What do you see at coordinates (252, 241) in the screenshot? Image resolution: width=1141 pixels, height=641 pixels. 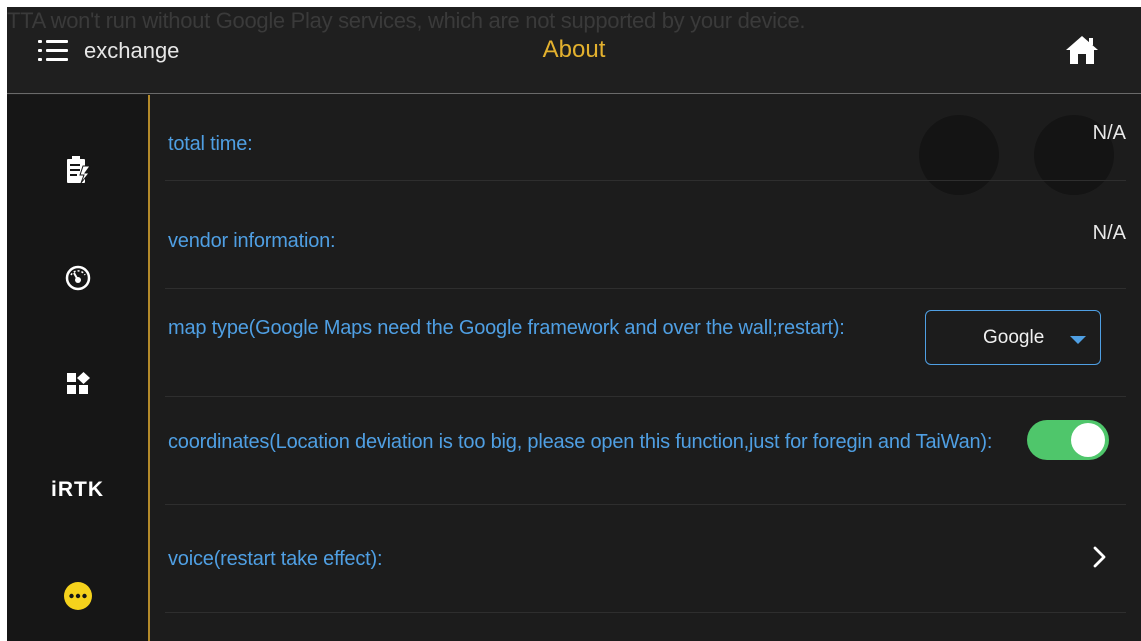 I see `vendor-label: vendor information:` at bounding box center [252, 241].